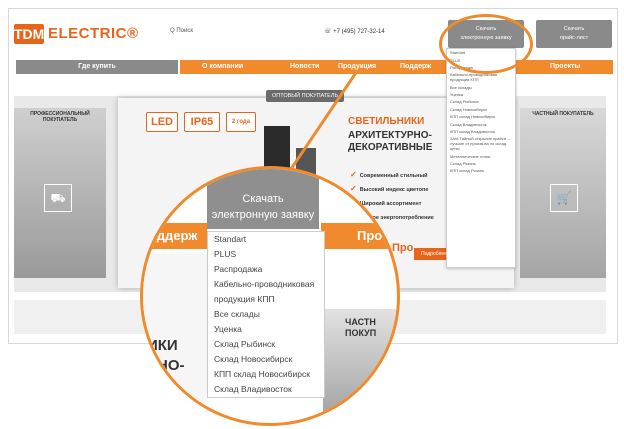 The height and width of the screenshot is (429, 624). What do you see at coordinates (266, 269) in the screenshot?
I see `mag-dropdown-item: Распродажа` at bounding box center [266, 269].